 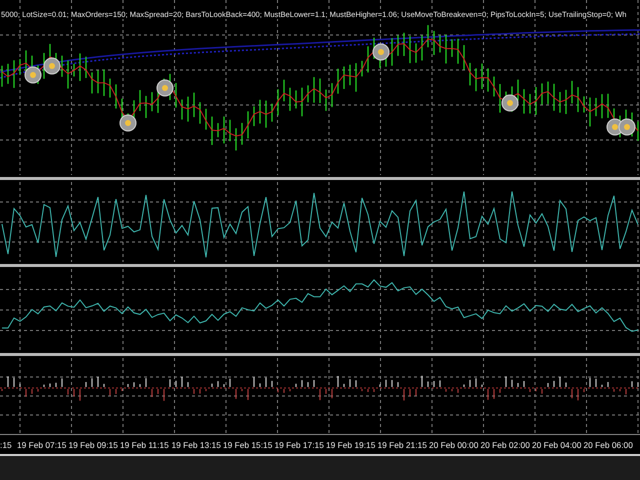 I want to click on time-label: 20 Feb 06:00, so click(x=609, y=445).